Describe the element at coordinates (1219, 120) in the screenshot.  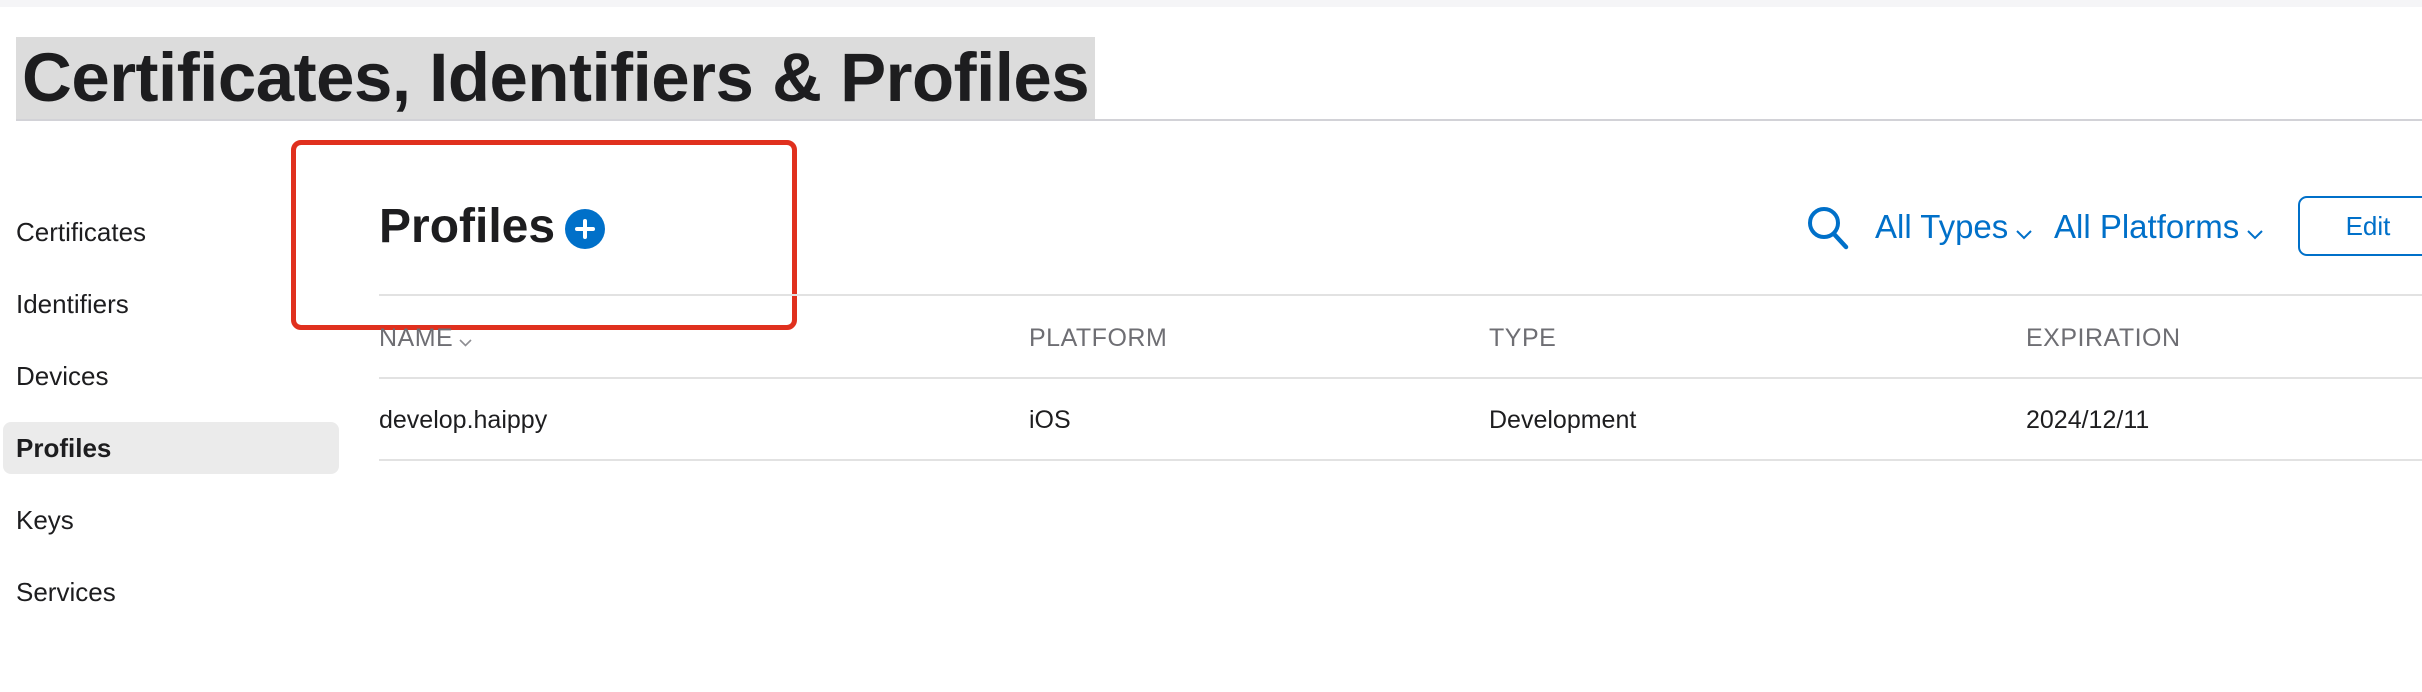
I see `title-divider` at that location.